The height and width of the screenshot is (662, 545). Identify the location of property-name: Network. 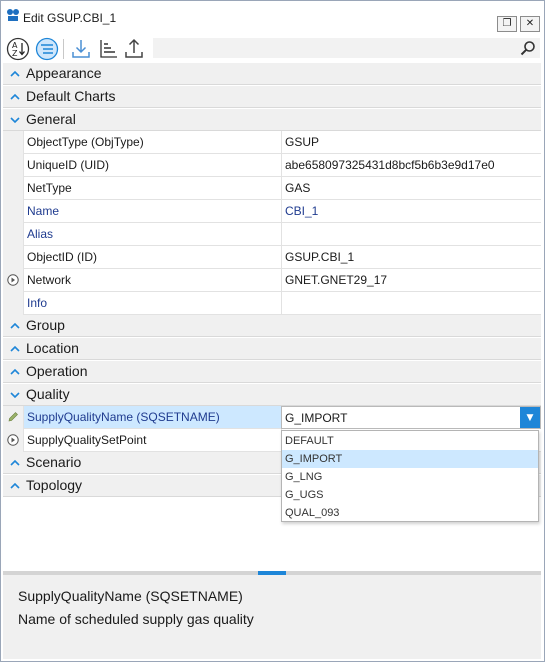
(152, 280).